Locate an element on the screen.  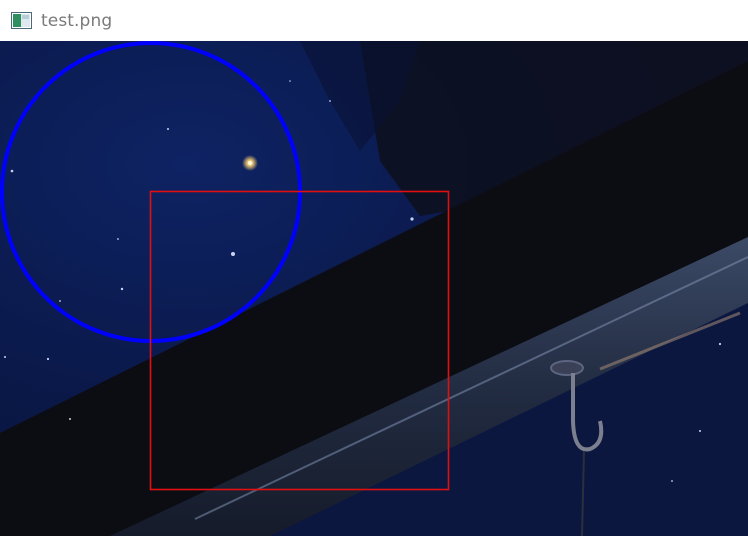
window-title: test.png is located at coordinates (77, 20).